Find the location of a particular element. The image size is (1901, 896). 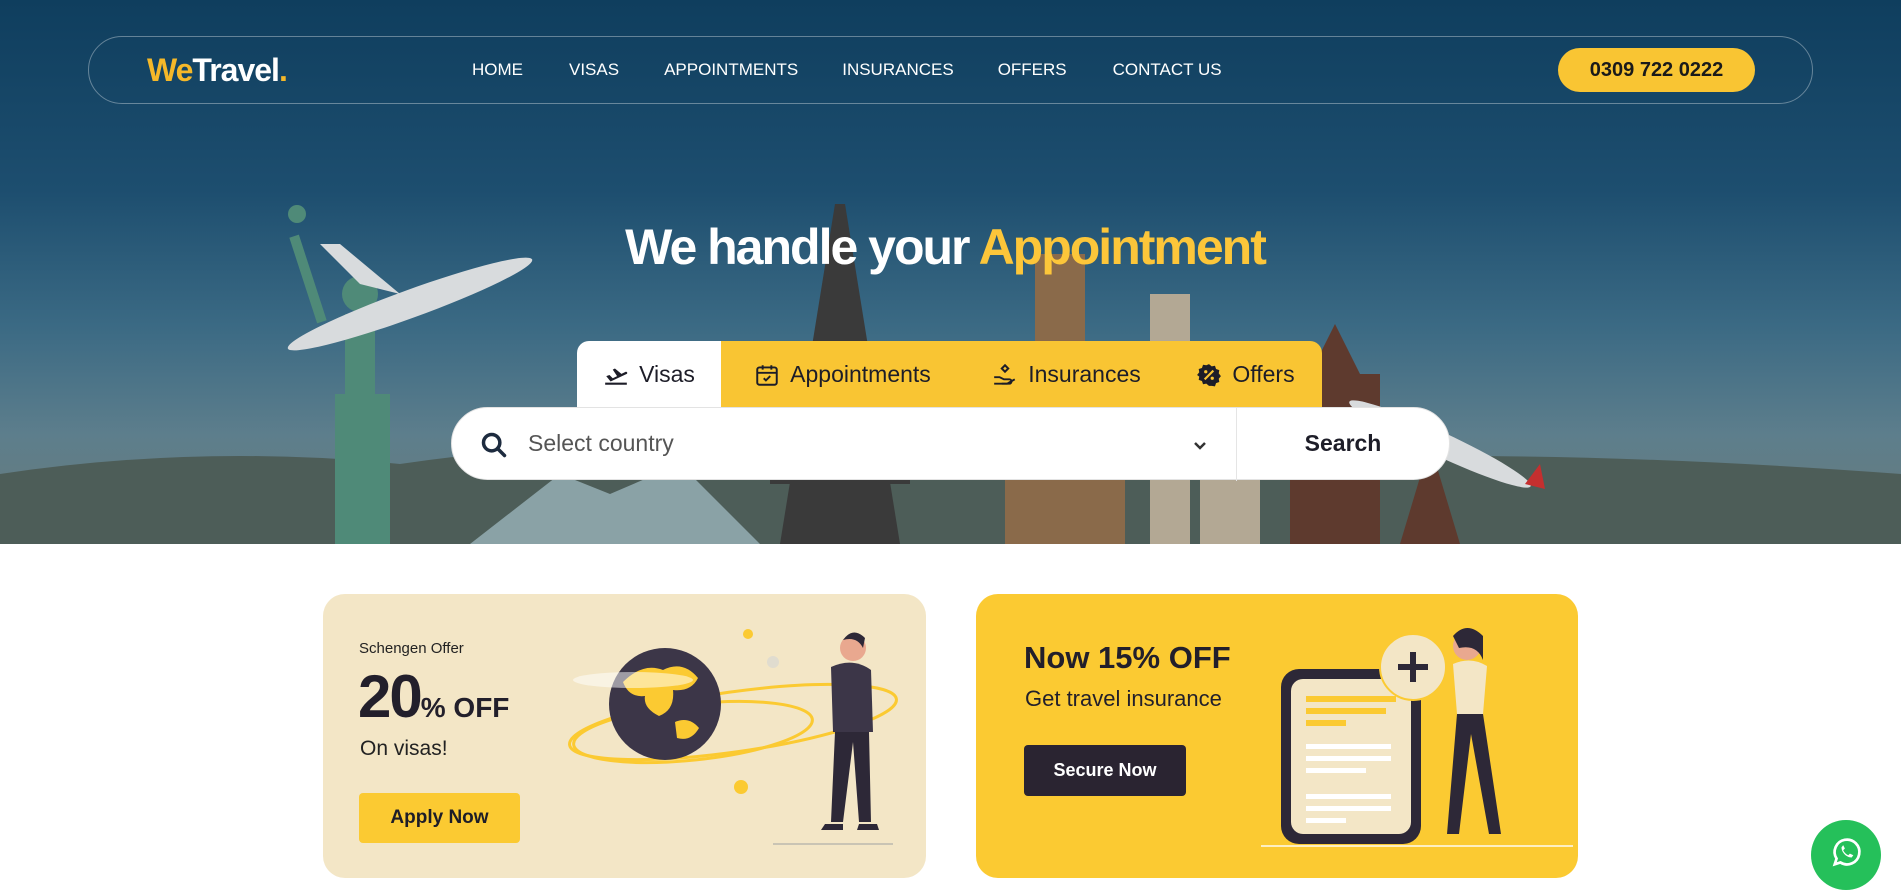

apply-now-button: Apply Now is located at coordinates (439, 818).